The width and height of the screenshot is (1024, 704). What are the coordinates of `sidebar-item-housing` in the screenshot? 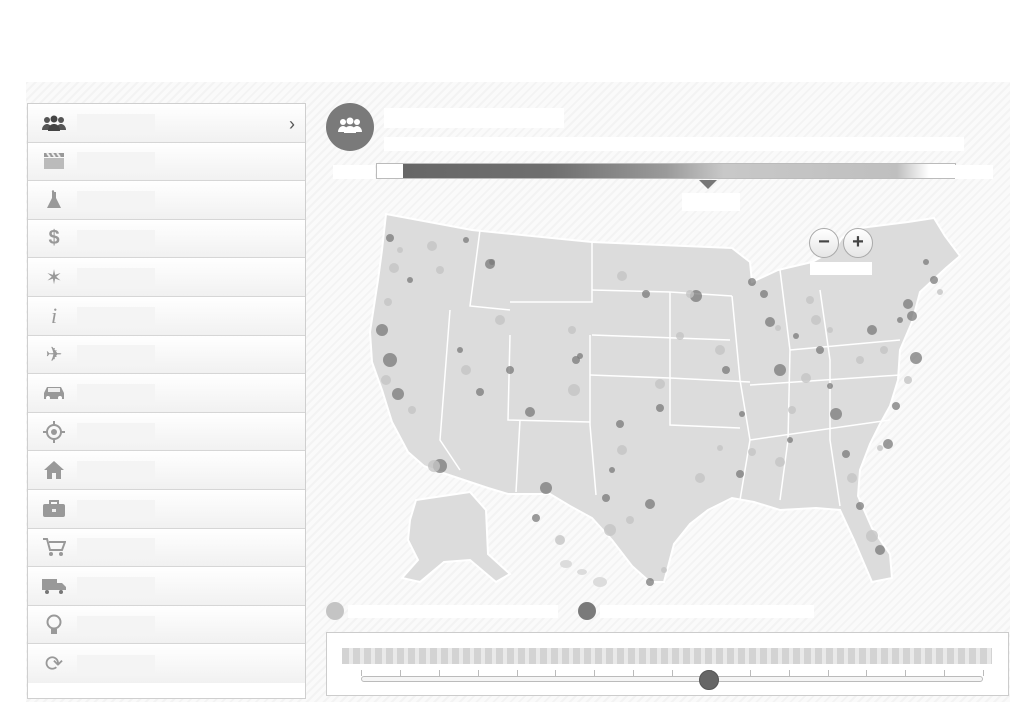 It's located at (166, 470).